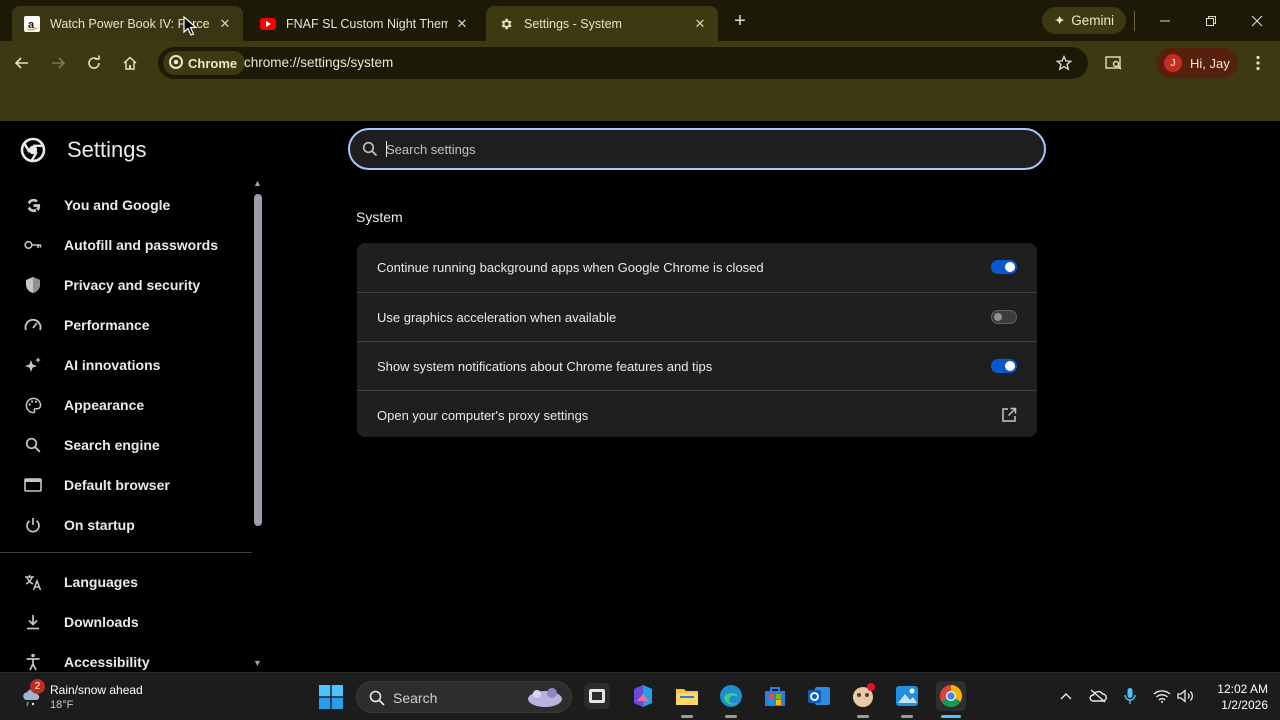 The height and width of the screenshot is (720, 1280). What do you see at coordinates (125, 582) in the screenshot?
I see `sidebar-item-languages: Languages` at bounding box center [125, 582].